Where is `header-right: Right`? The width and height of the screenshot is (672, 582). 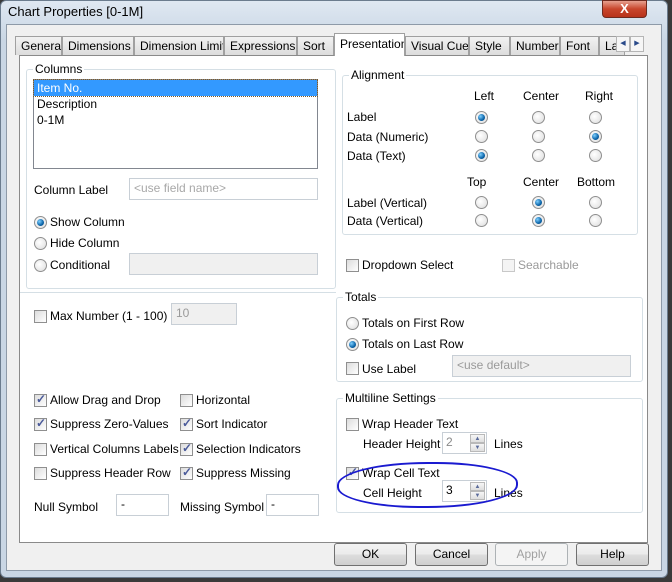 header-right: Right is located at coordinates (599, 96).